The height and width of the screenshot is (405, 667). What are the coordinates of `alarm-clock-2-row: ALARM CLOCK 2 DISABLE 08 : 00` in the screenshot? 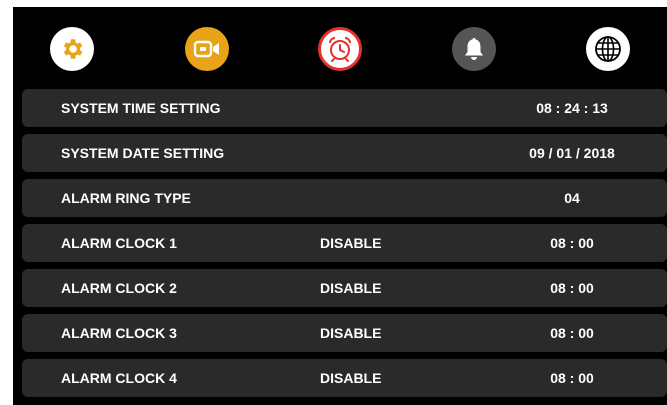 It's located at (344, 288).